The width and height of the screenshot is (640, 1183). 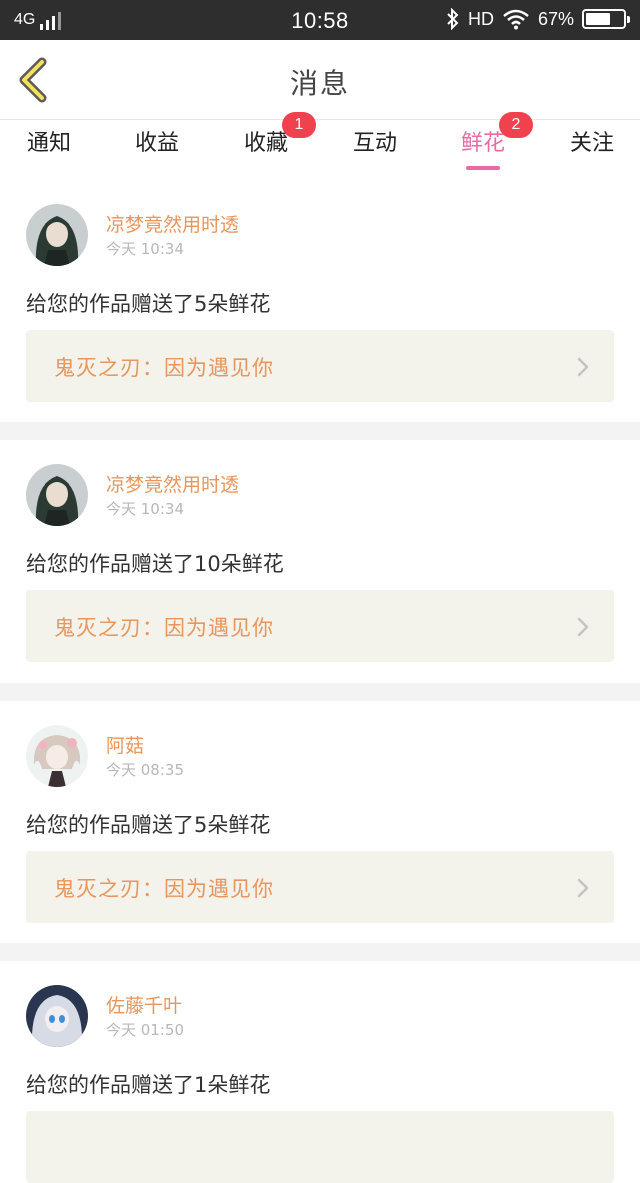 What do you see at coordinates (320, 20) in the screenshot?
I see `status-bar: 4G 10:58 HD 67%` at bounding box center [320, 20].